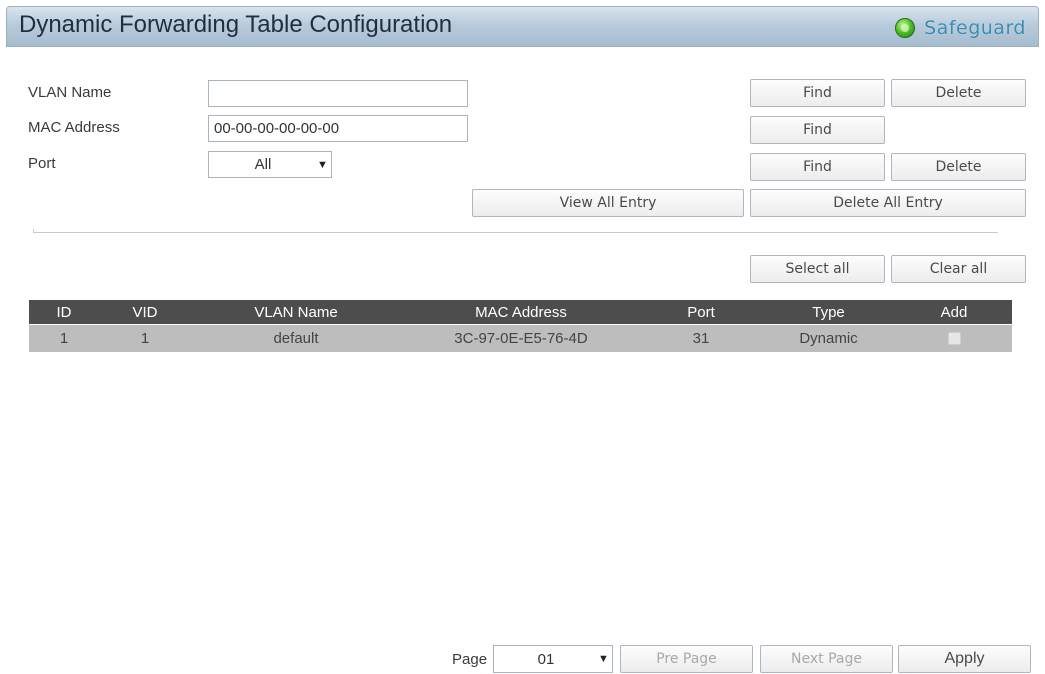 This screenshot has height=674, width=1045. I want to click on vlan-name-label: VLAN Name, so click(70, 92).